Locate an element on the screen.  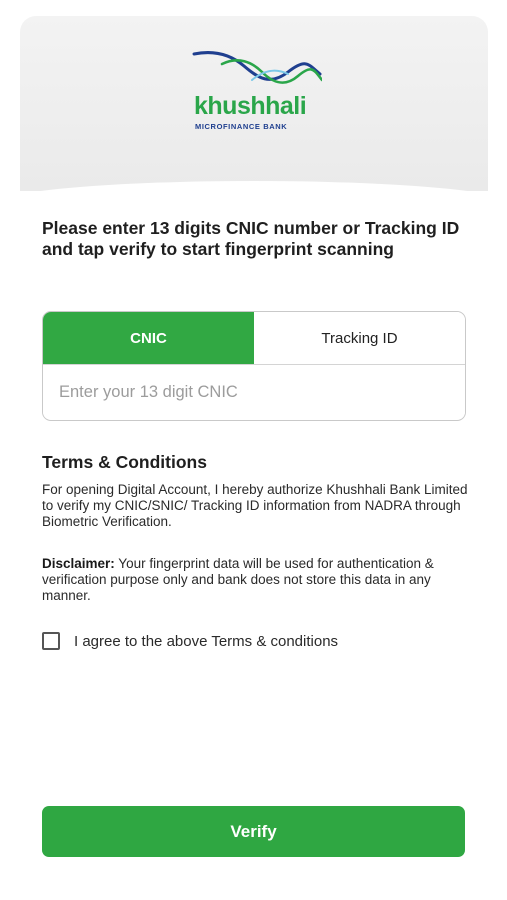
terms-title: Terms & Conditions is located at coordinates (124, 462).